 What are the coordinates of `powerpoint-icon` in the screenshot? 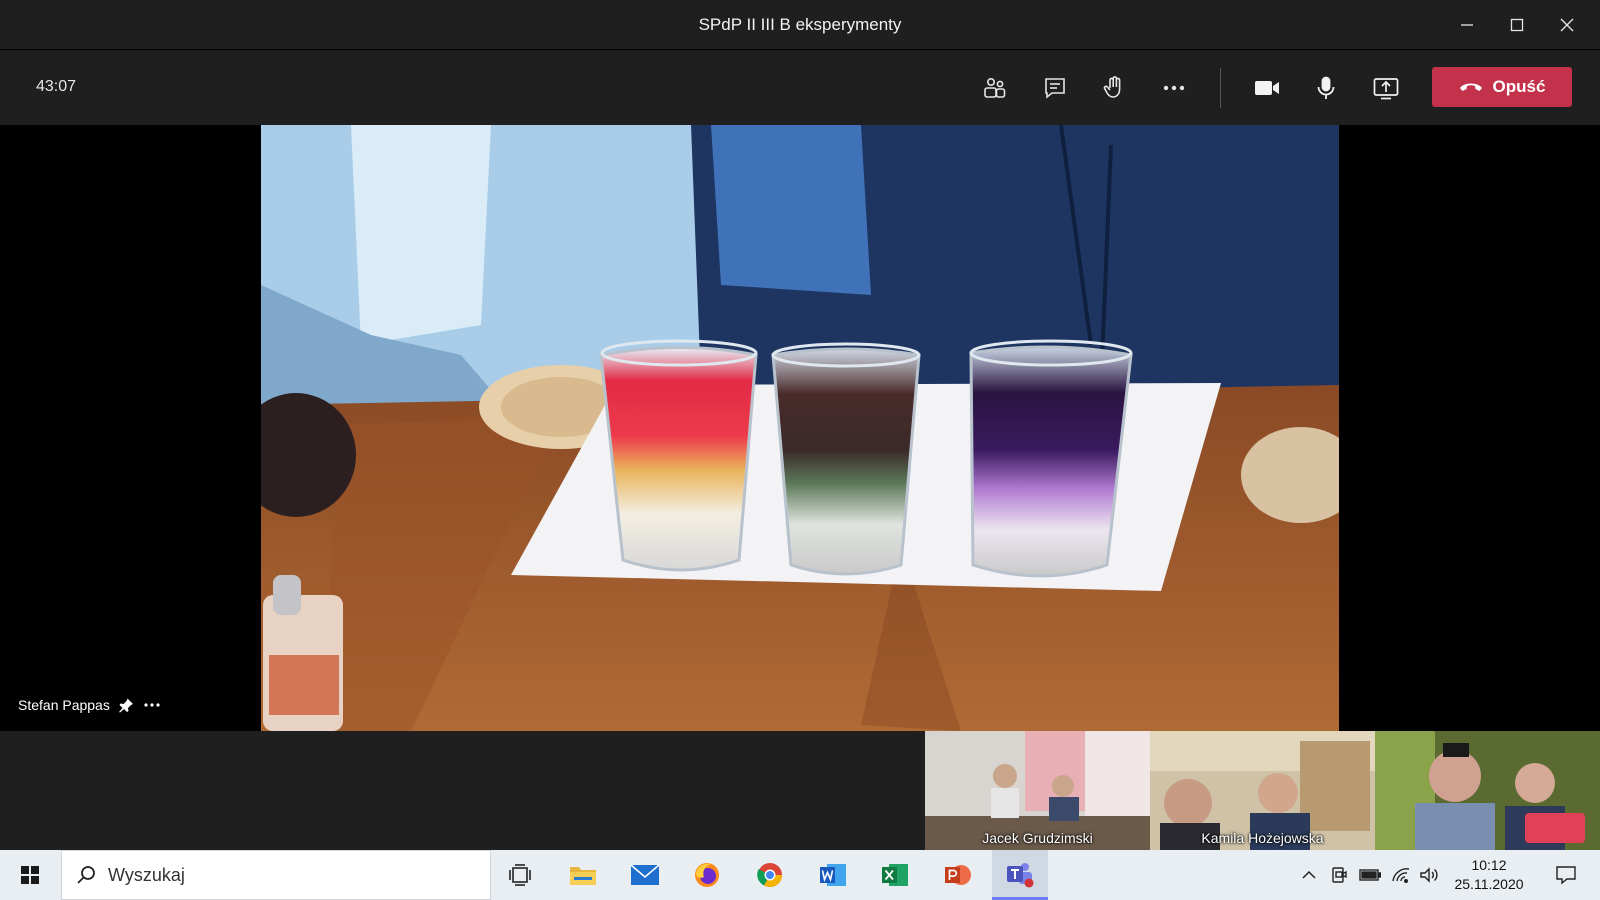 It's located at (958, 875).